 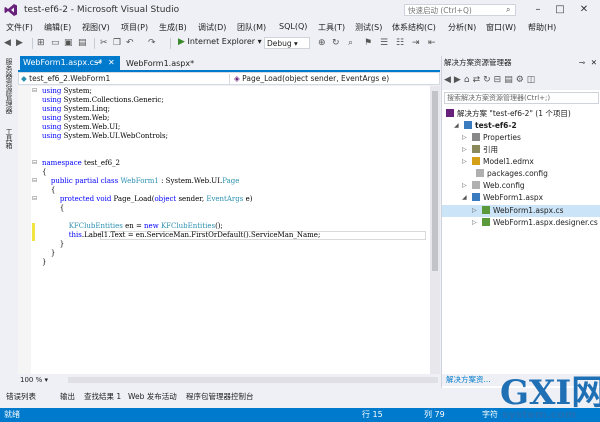 I want to click on minimize-button: –, so click(x=538, y=10).